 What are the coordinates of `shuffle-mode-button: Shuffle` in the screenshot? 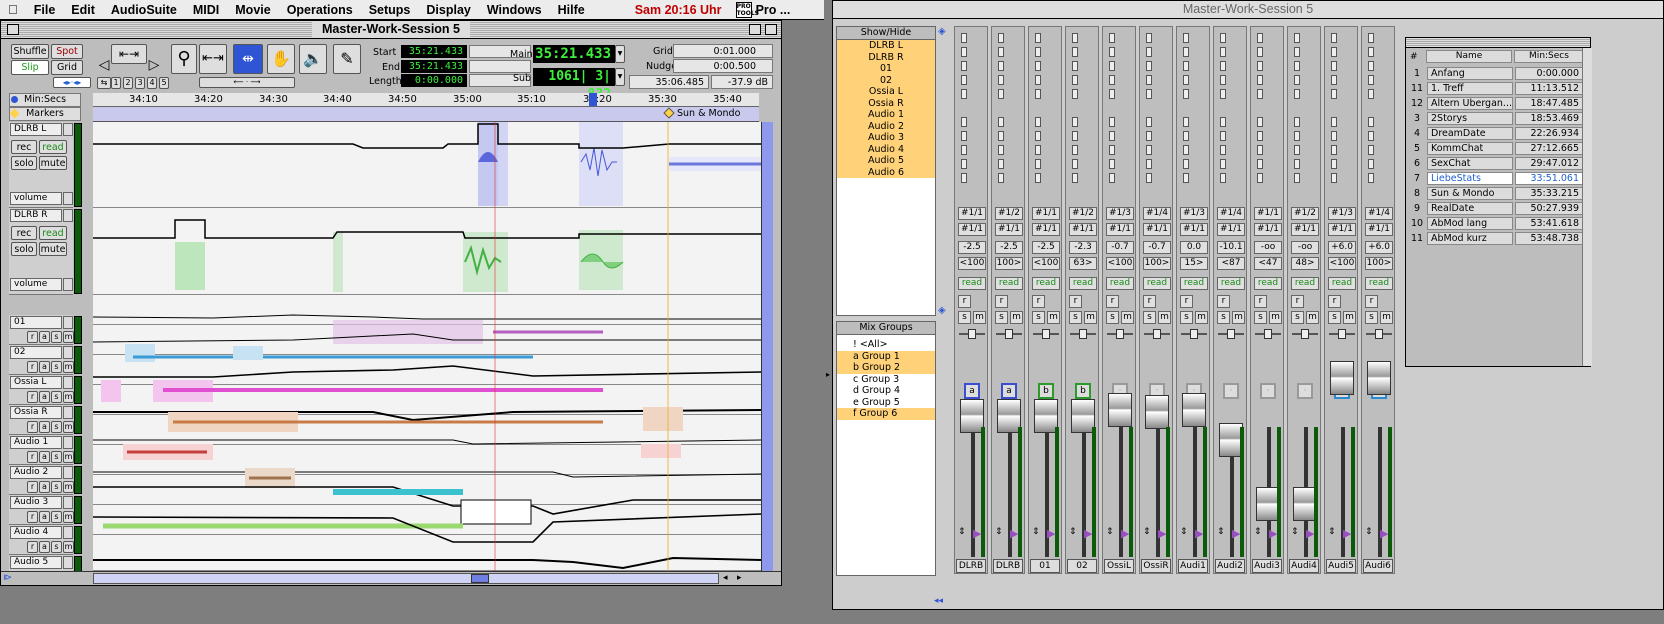 It's located at (30, 51).